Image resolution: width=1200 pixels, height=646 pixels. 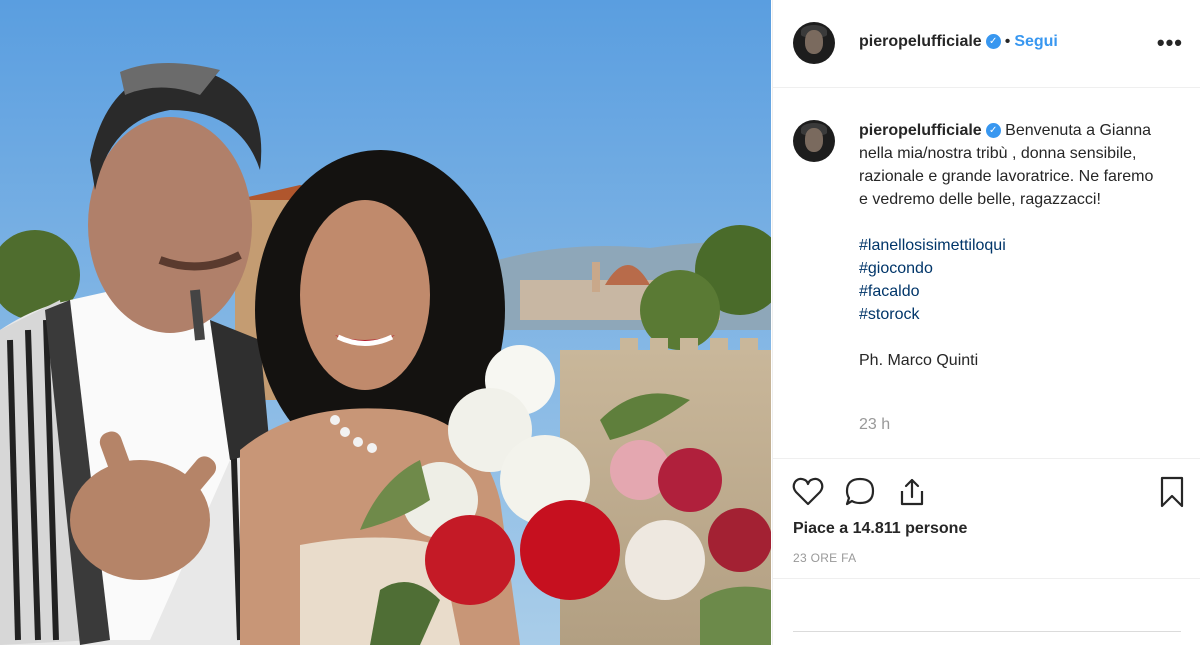 I want to click on photo-credit: Ph. Marco Quinti, so click(x=919, y=360).